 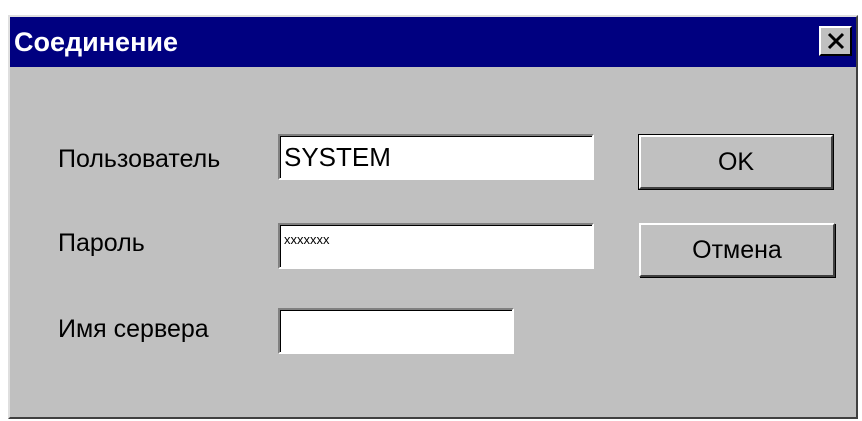 I want to click on cancel-button: Отмена, so click(x=737, y=250).